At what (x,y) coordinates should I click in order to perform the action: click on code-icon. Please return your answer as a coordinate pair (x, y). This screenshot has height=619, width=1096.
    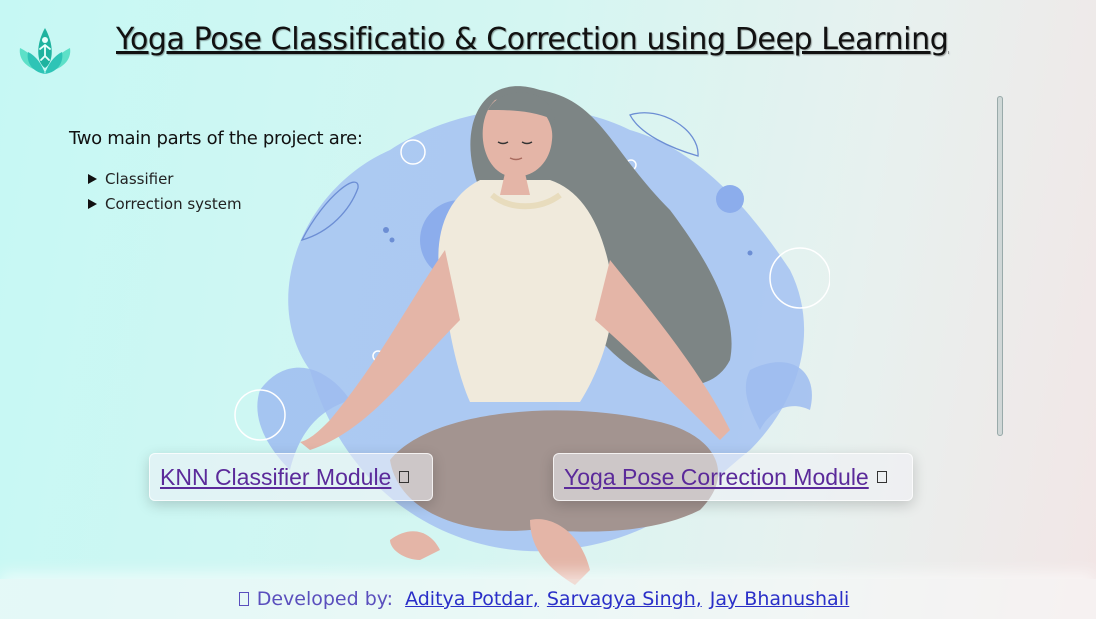
    Looking at the image, I should click on (243, 599).